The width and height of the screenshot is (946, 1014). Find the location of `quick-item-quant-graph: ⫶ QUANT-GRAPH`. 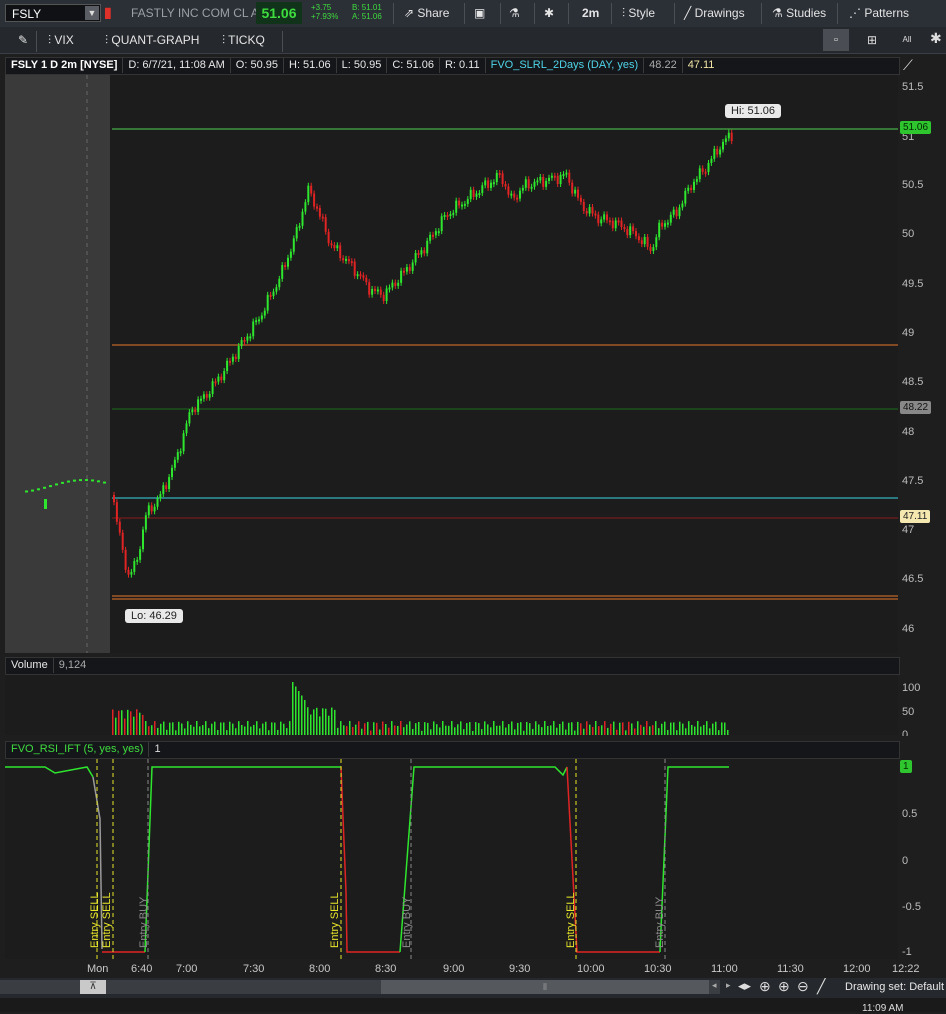

quick-item-quant-graph: ⫶ QUANT-GRAPH is located at coordinates (152, 40).